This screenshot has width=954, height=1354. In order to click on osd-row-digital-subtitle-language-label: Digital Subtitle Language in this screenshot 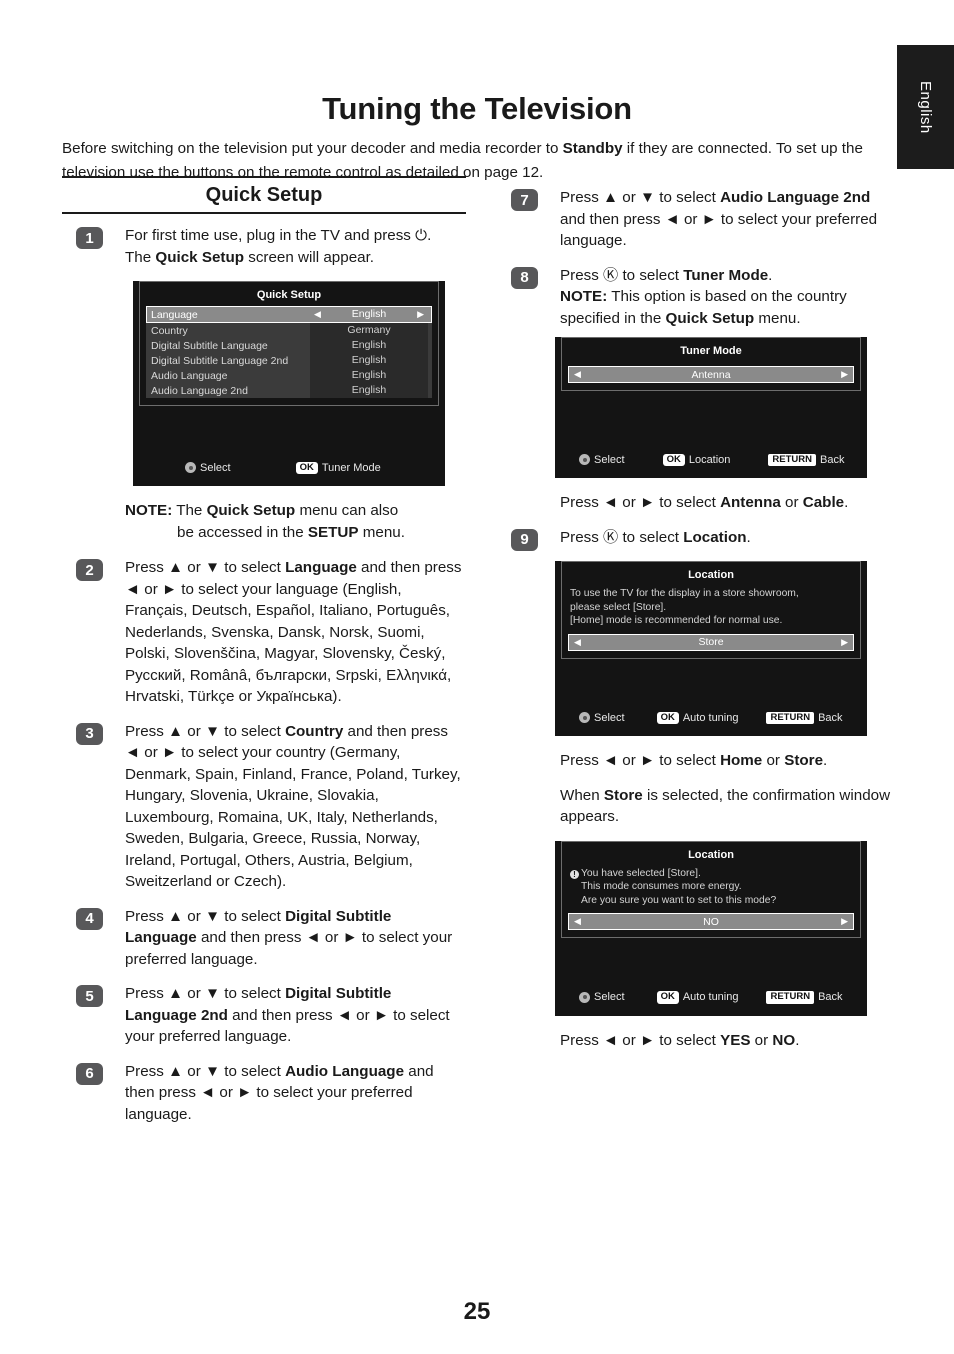, I will do `click(209, 345)`.